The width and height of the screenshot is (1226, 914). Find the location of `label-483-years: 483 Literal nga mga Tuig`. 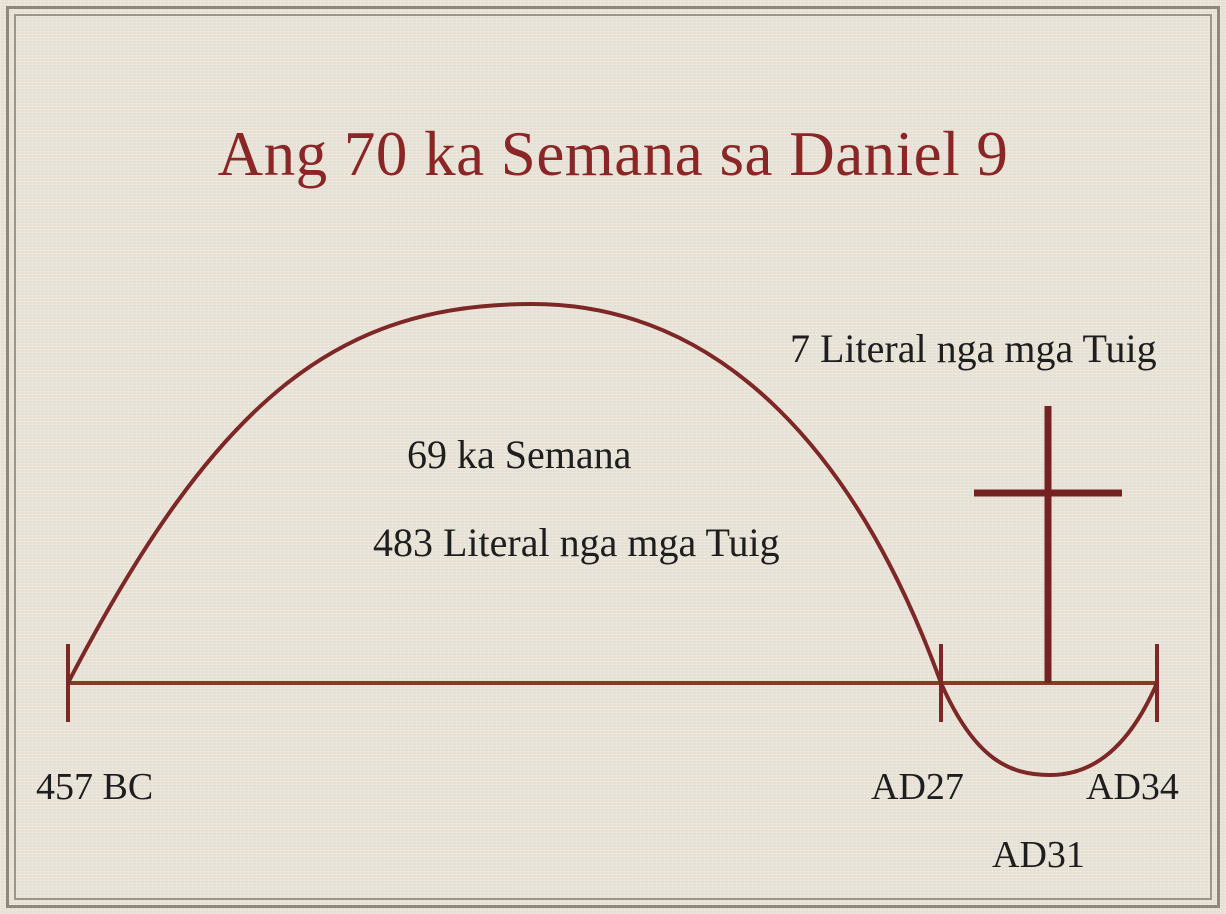

label-483-years: 483 Literal nga mga Tuig is located at coordinates (576, 542).